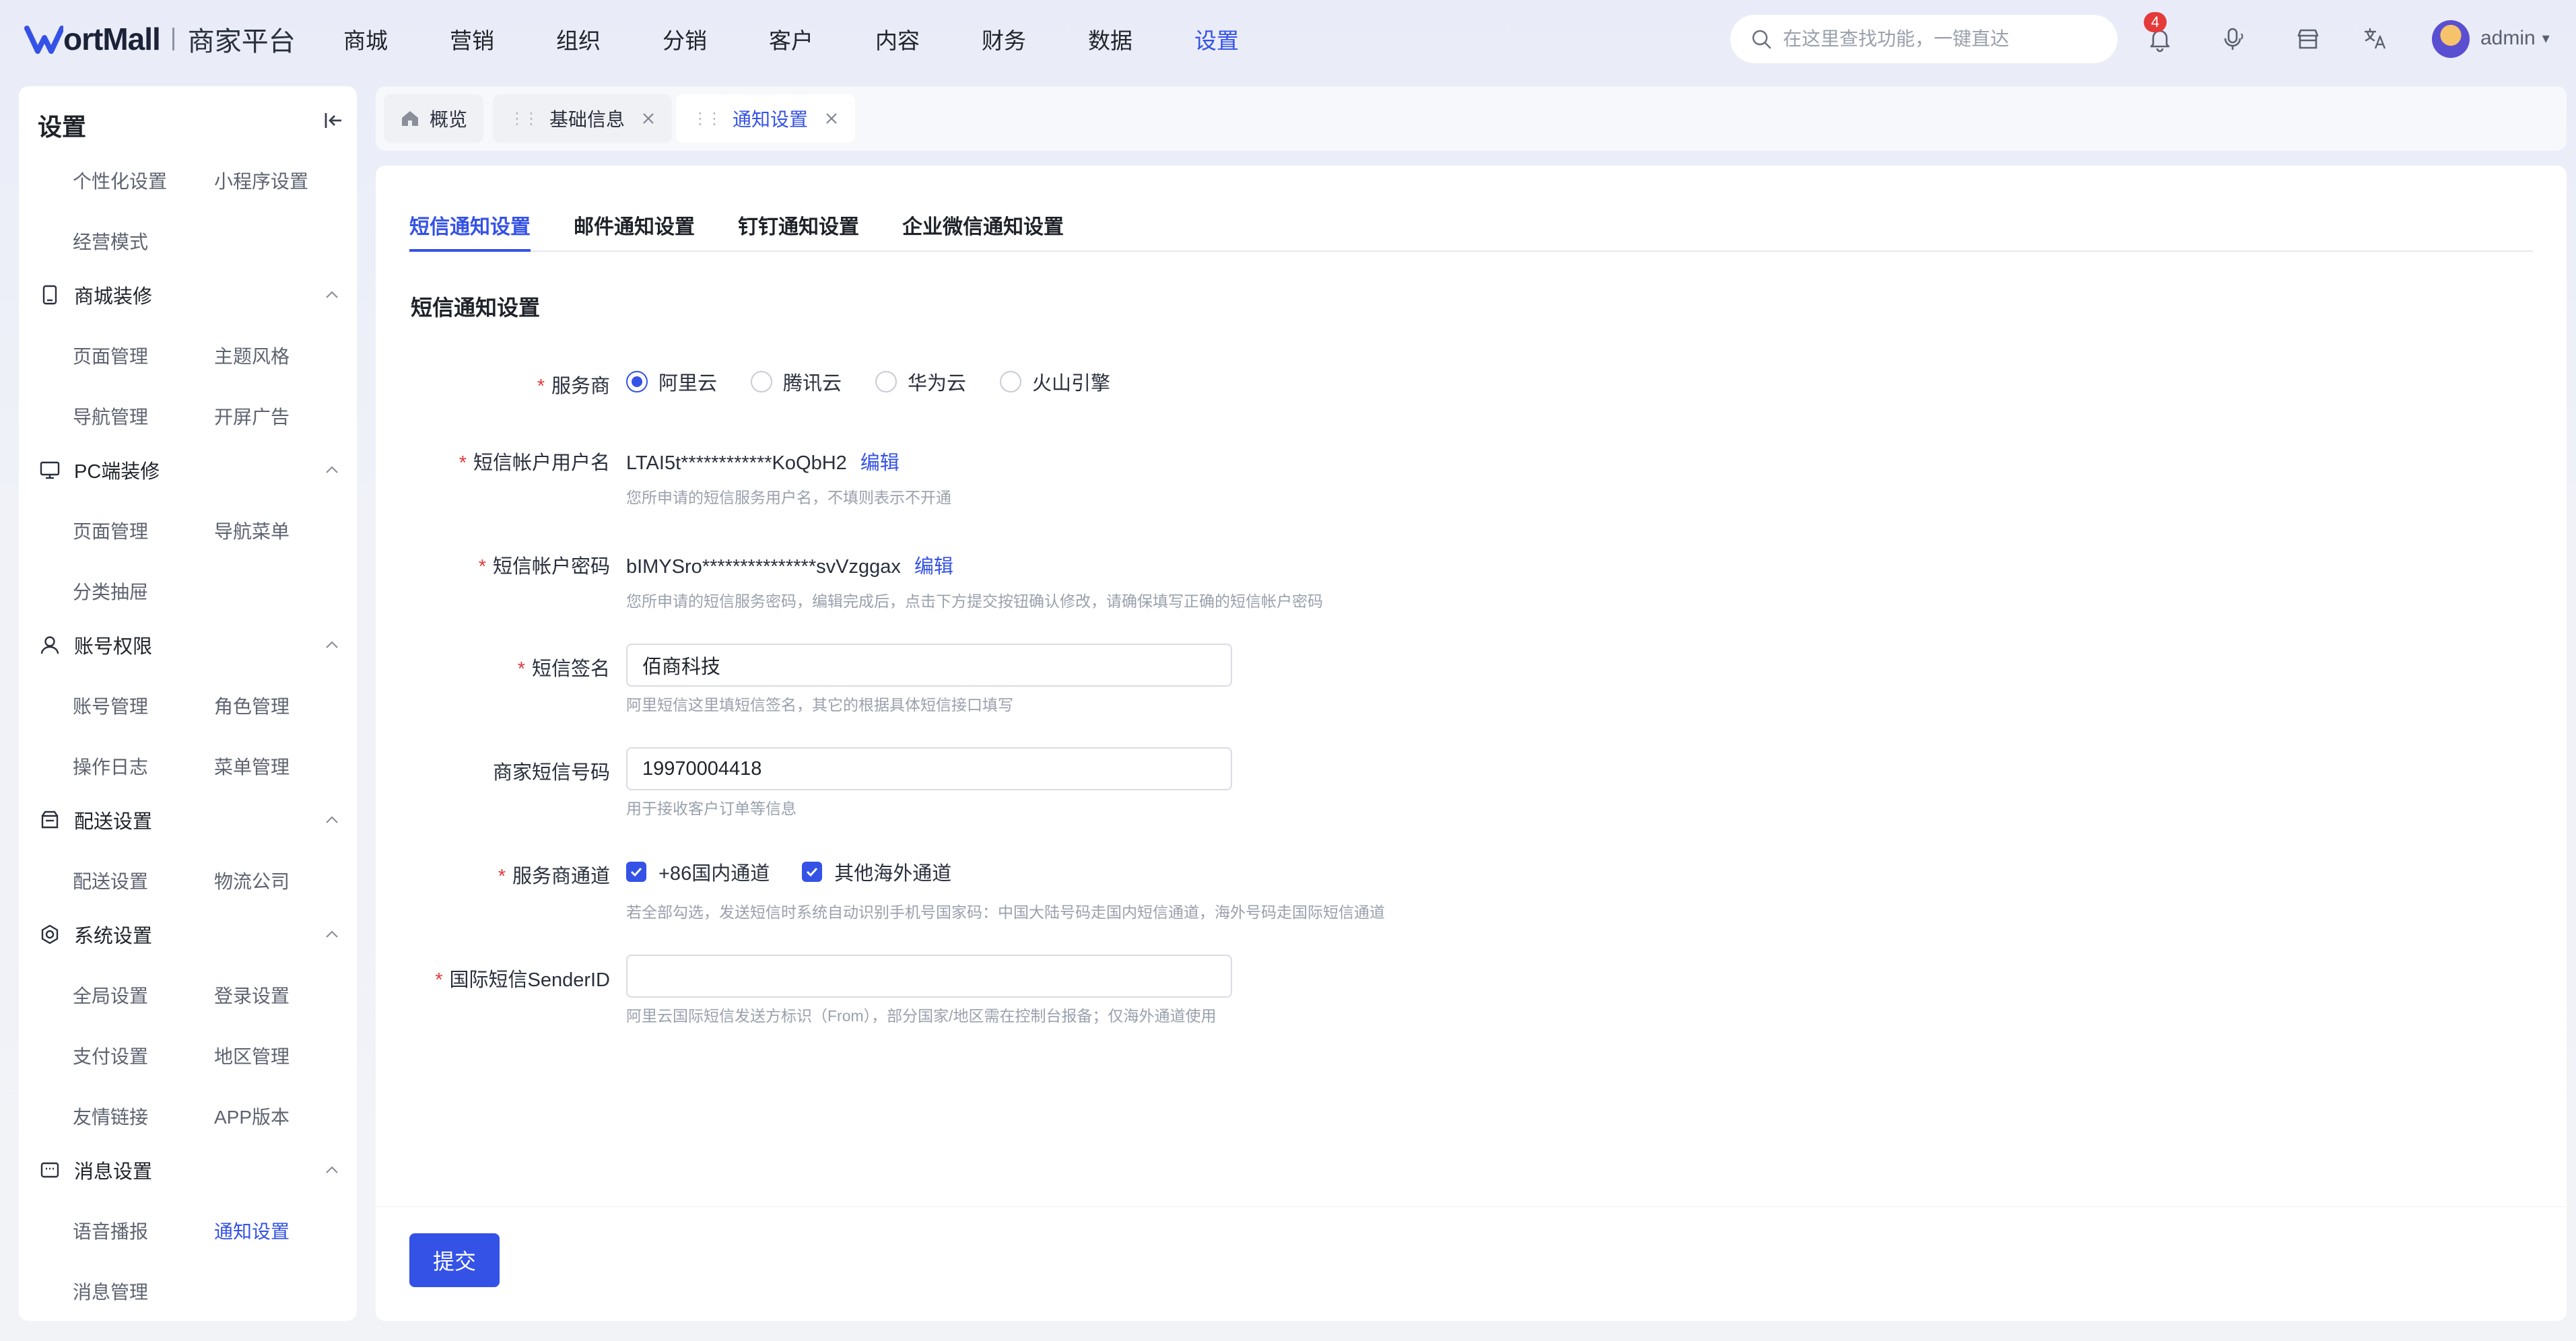 The width and height of the screenshot is (2576, 1341). I want to click on sidebar-group-delivery: 配送设置, so click(191, 820).